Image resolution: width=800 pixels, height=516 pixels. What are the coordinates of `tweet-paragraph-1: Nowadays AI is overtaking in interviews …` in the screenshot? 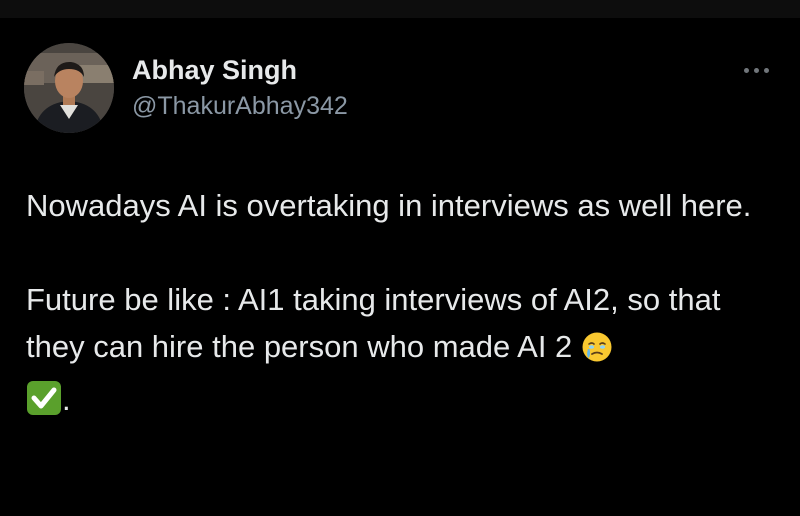 It's located at (389, 205).